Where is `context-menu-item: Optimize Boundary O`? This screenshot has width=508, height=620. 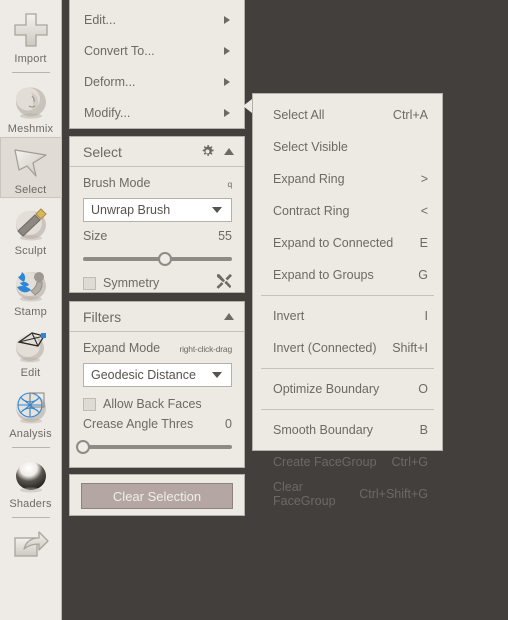 context-menu-item: Optimize Boundary O is located at coordinates (347, 389).